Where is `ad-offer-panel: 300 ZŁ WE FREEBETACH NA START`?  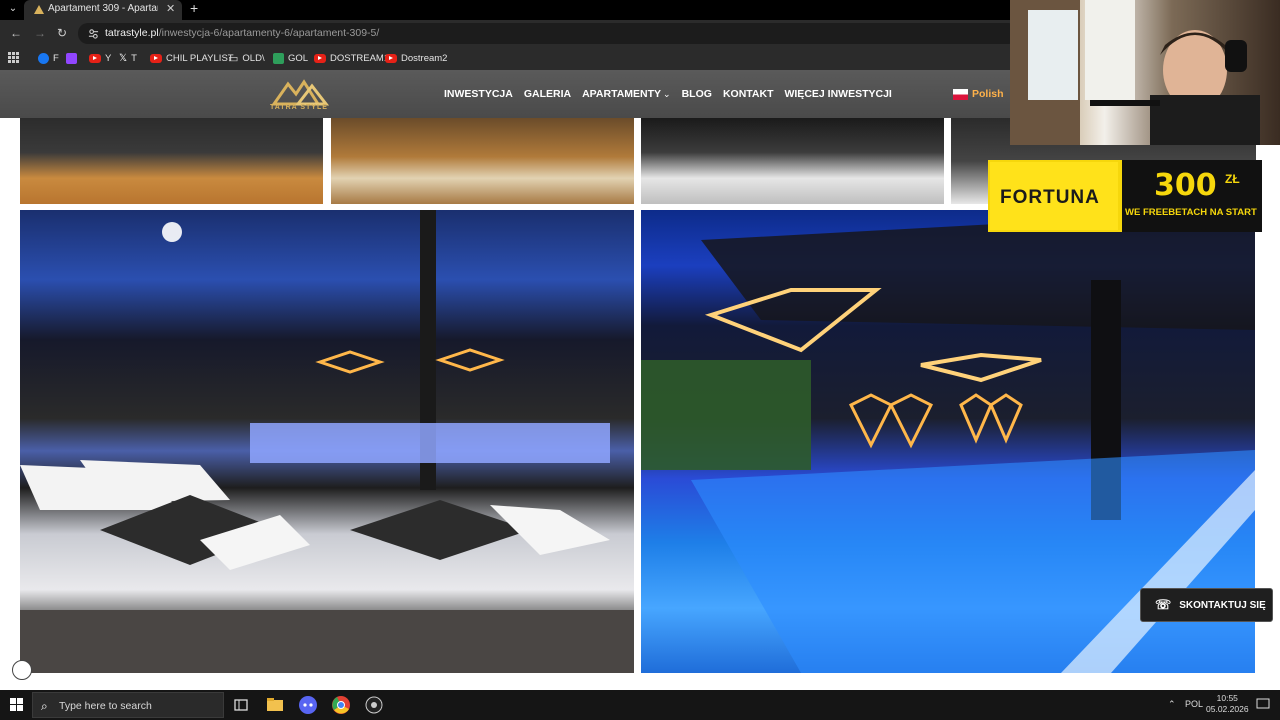 ad-offer-panel: 300 ZŁ WE FREEBETACH NA START is located at coordinates (1192, 196).